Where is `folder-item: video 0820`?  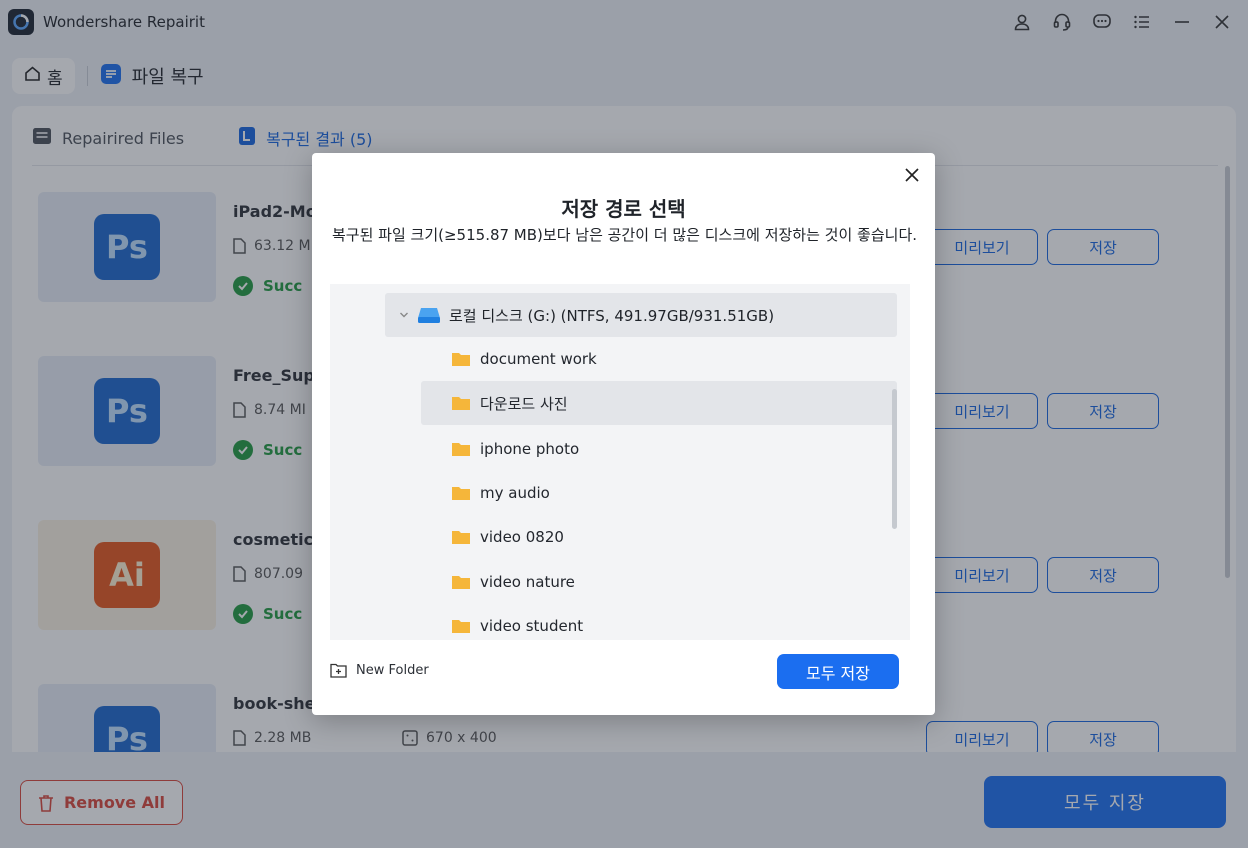 folder-item: video 0820 is located at coordinates (659, 537).